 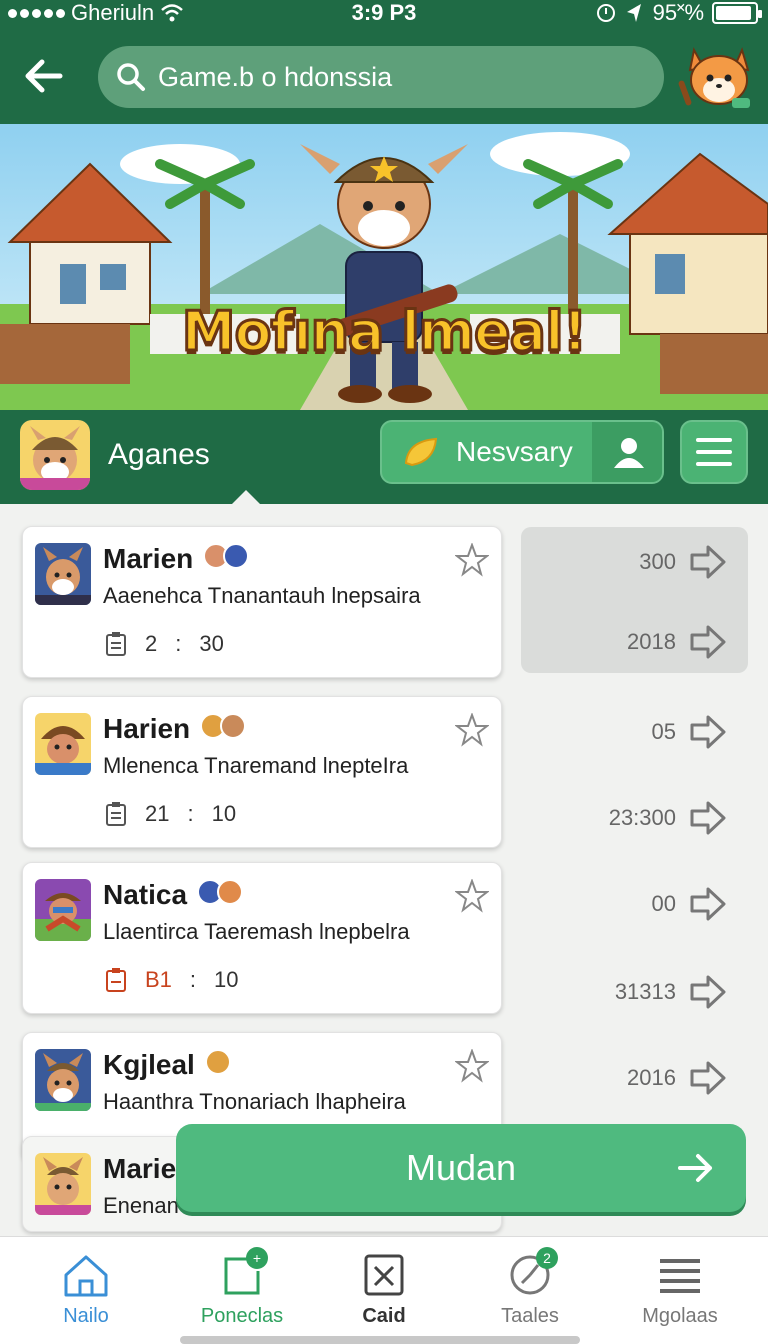 I want to click on search-icon, so click(x=131, y=77).